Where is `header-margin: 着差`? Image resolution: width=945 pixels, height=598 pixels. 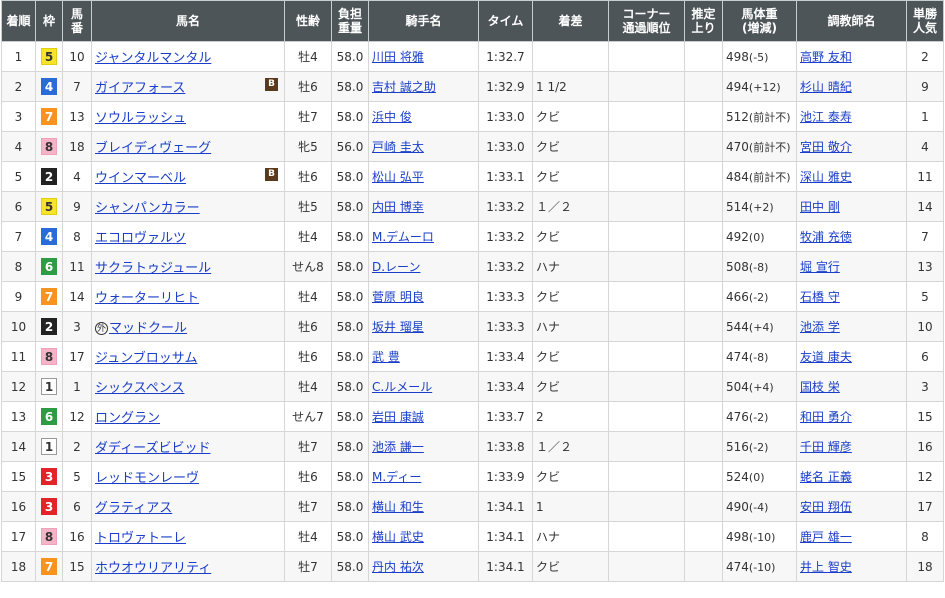
header-margin: 着差 is located at coordinates (570, 21).